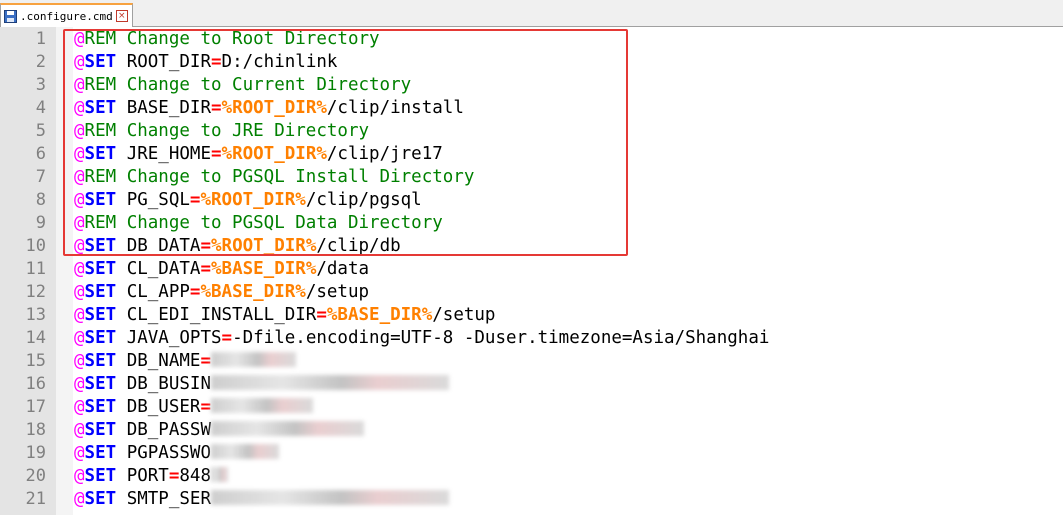 This screenshot has height=515, width=1063. What do you see at coordinates (163, 453) in the screenshot?
I see `variable-name: PGPASSWO` at bounding box center [163, 453].